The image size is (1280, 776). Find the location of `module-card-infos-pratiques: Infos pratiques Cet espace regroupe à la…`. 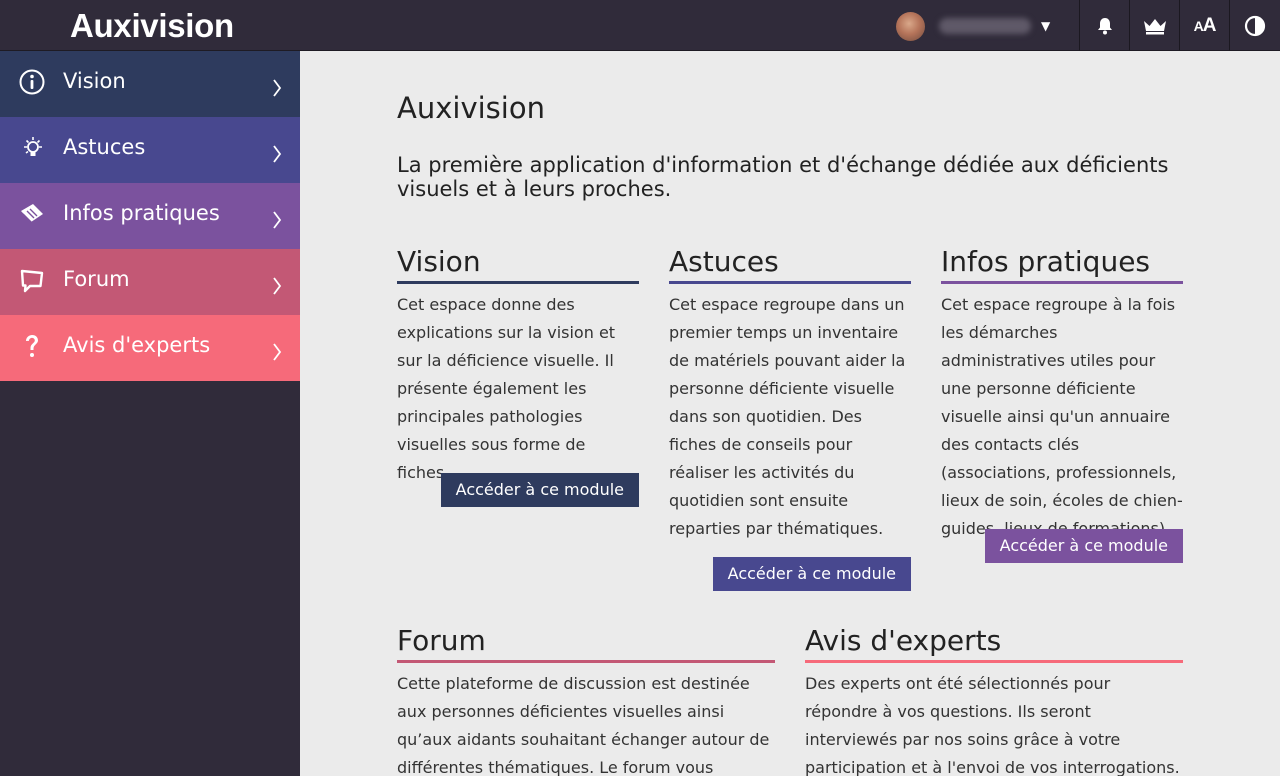

module-card-infos-pratiques: Infos pratiques Cet espace regroupe à la… is located at coordinates (1062, 404).